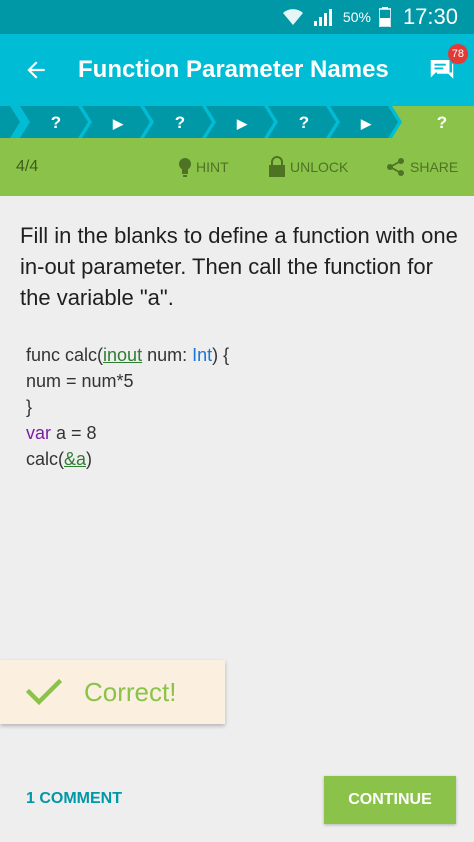 This screenshot has width=474, height=842. I want to click on status-bar: 50% 17:30, so click(237, 17).